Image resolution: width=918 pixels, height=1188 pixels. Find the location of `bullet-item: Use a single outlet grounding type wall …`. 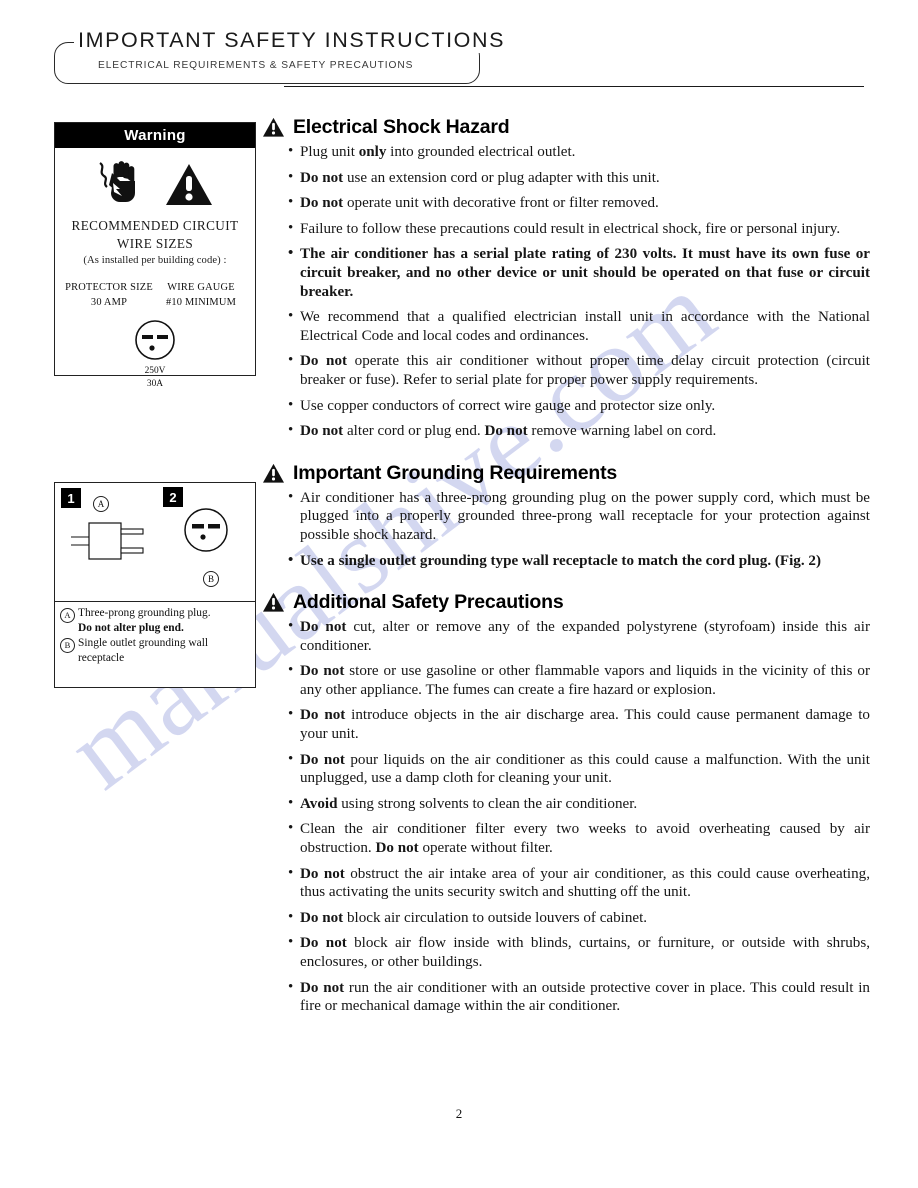

bullet-item: Use a single outlet grounding type wall … is located at coordinates (579, 561).